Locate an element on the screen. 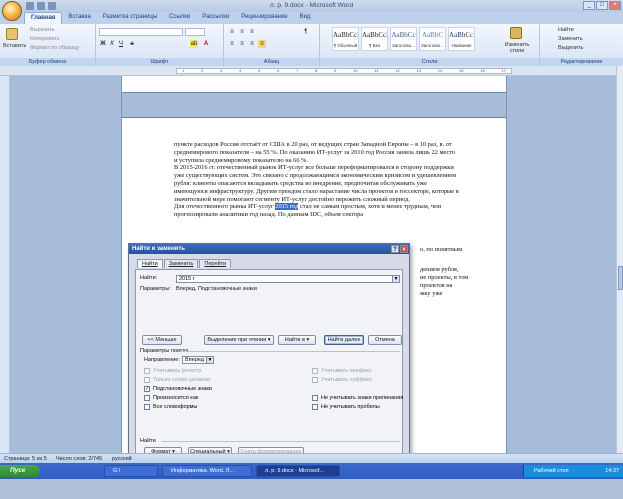 The width and height of the screenshot is (623, 499). document-text-tail-2: дением рубля, is located at coordinates (439, 269).